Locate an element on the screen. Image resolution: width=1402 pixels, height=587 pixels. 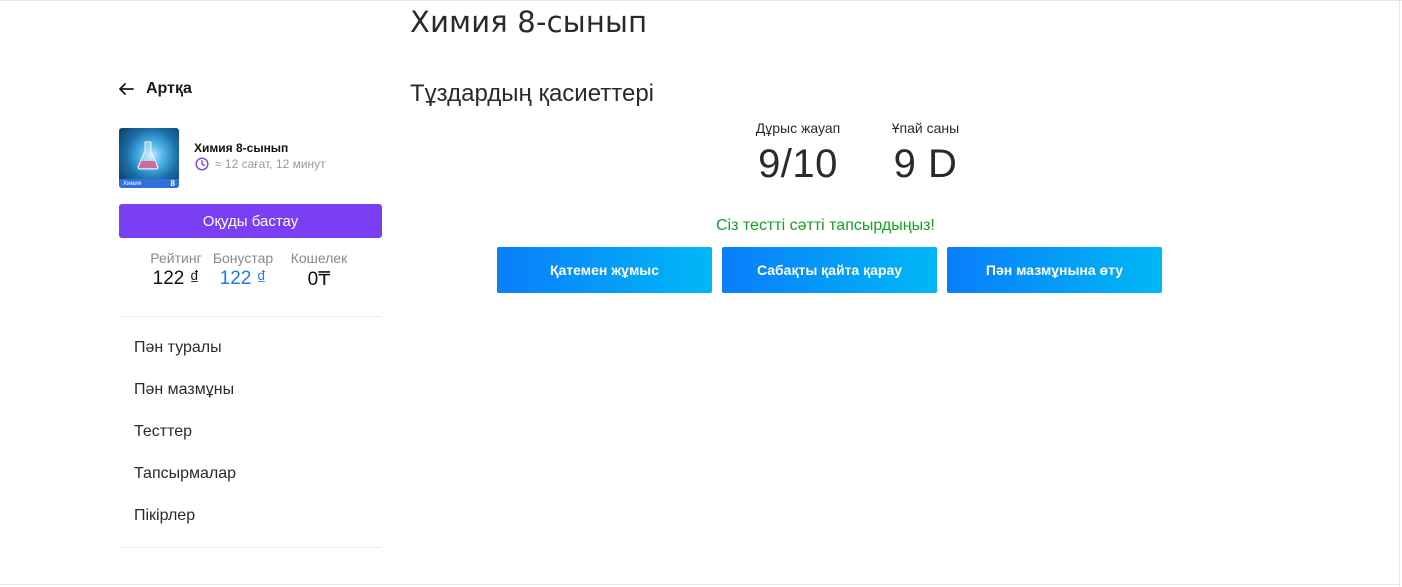
points-label: Ұпай саны is located at coordinates (925, 128).